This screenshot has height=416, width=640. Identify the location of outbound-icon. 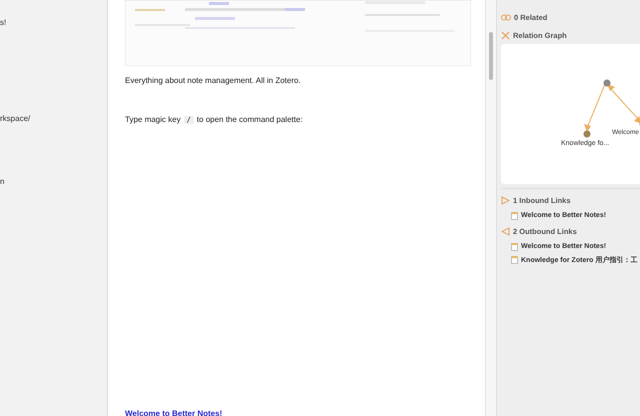
(505, 231).